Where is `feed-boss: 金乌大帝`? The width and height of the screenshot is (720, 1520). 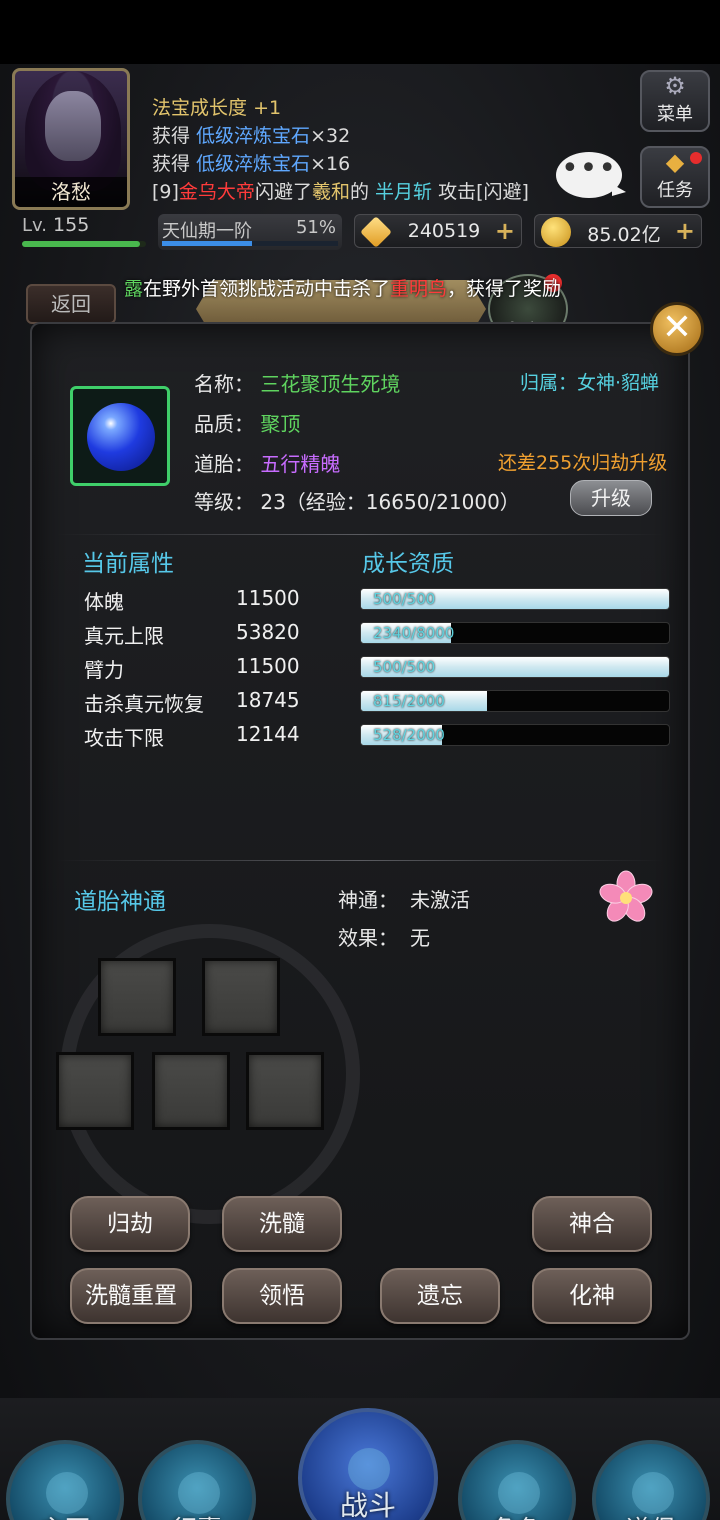
feed-boss: 金乌大帝 is located at coordinates (216, 192).